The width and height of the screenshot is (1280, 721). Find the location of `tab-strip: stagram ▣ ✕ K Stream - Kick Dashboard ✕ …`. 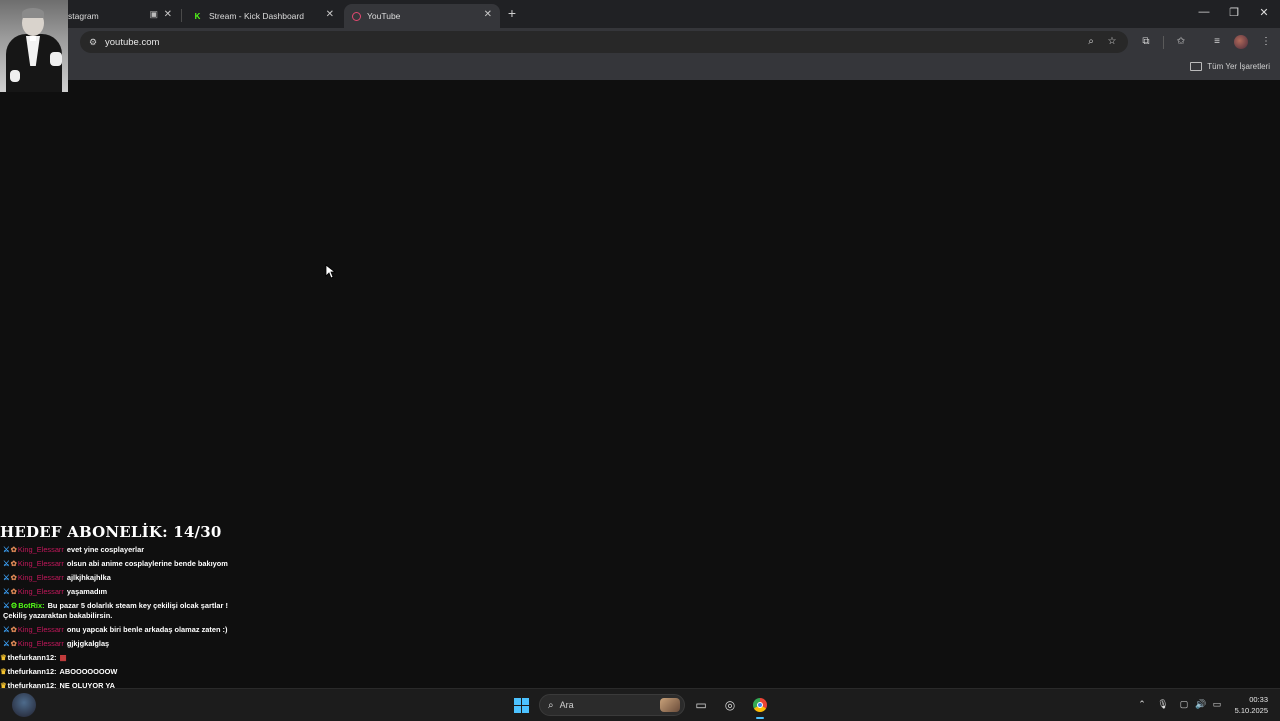

tab-strip: stagram ▣ ✕ K Stream - Kick Dashboard ✕ … is located at coordinates (640, 14).